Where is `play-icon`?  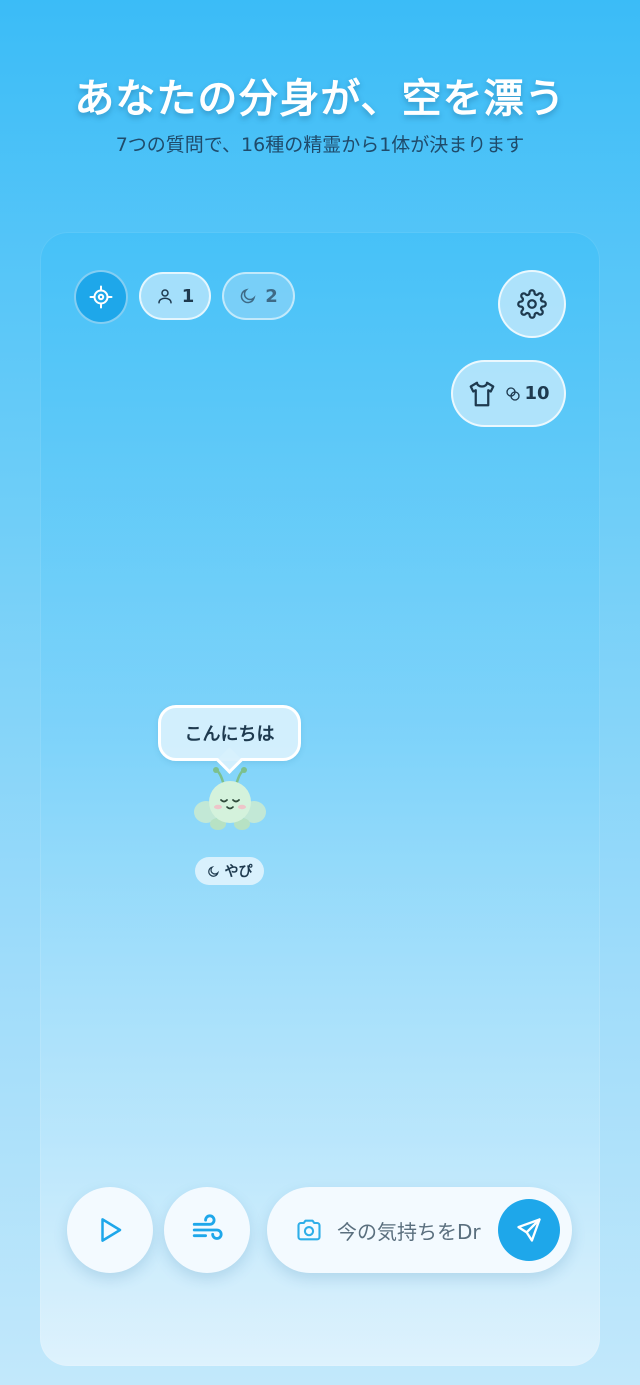
play-icon is located at coordinates (111, 1230).